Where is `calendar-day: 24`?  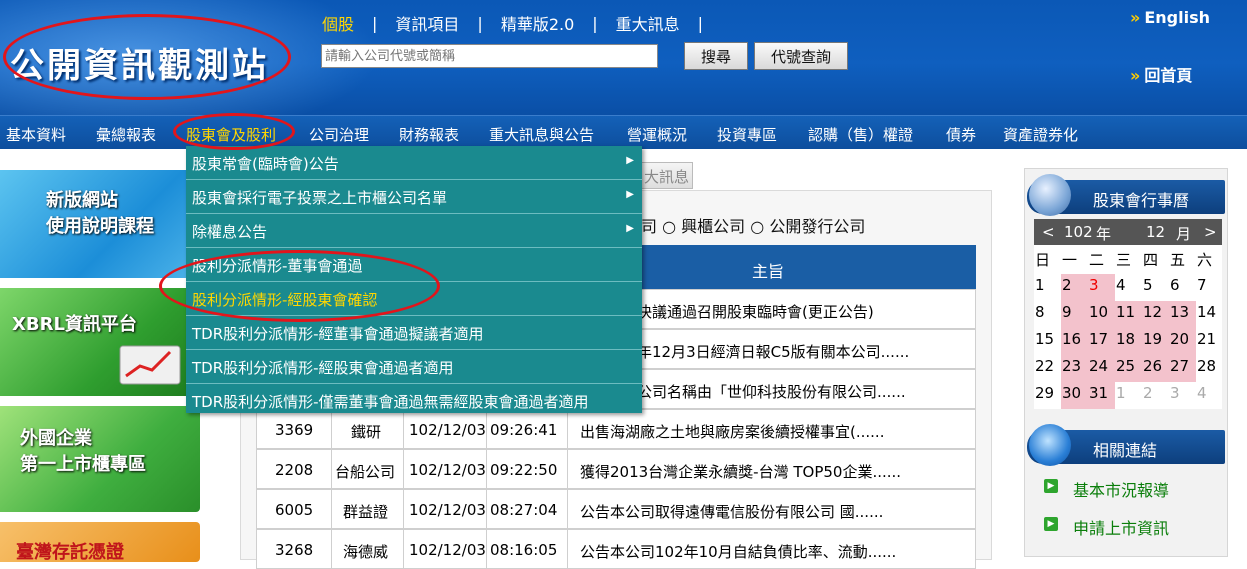
calendar-day: 24 is located at coordinates (1101, 368).